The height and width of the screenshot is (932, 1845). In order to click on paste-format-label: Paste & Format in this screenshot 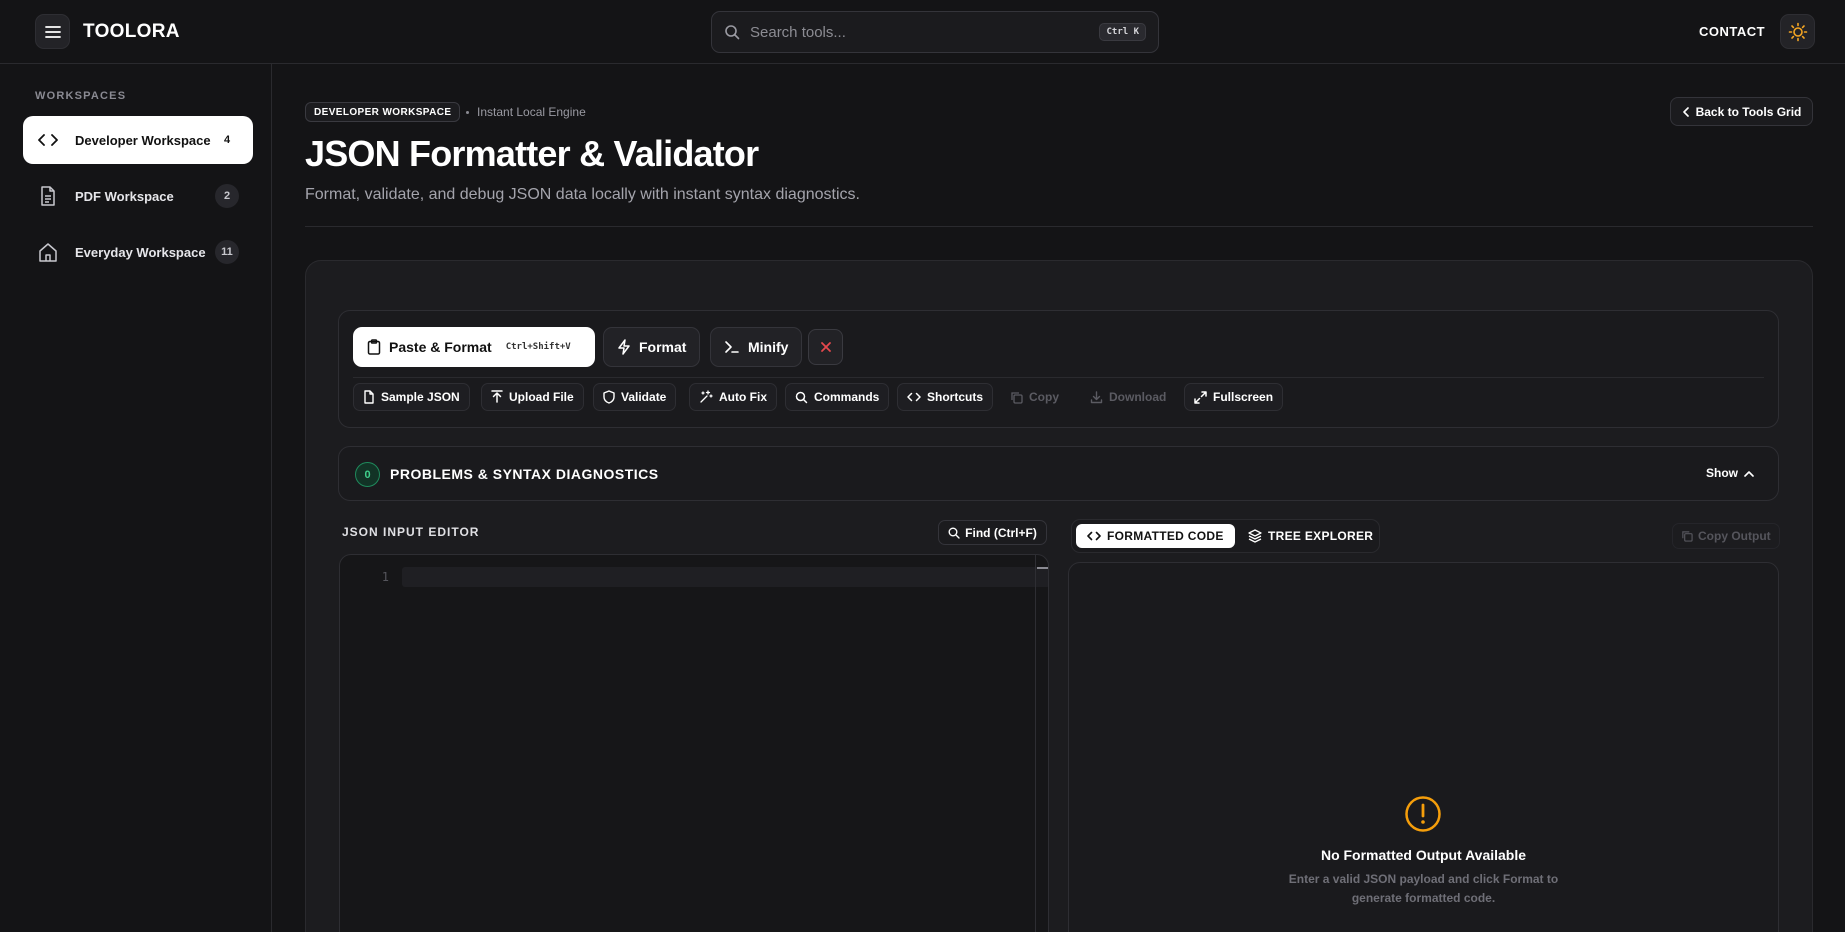, I will do `click(440, 347)`.